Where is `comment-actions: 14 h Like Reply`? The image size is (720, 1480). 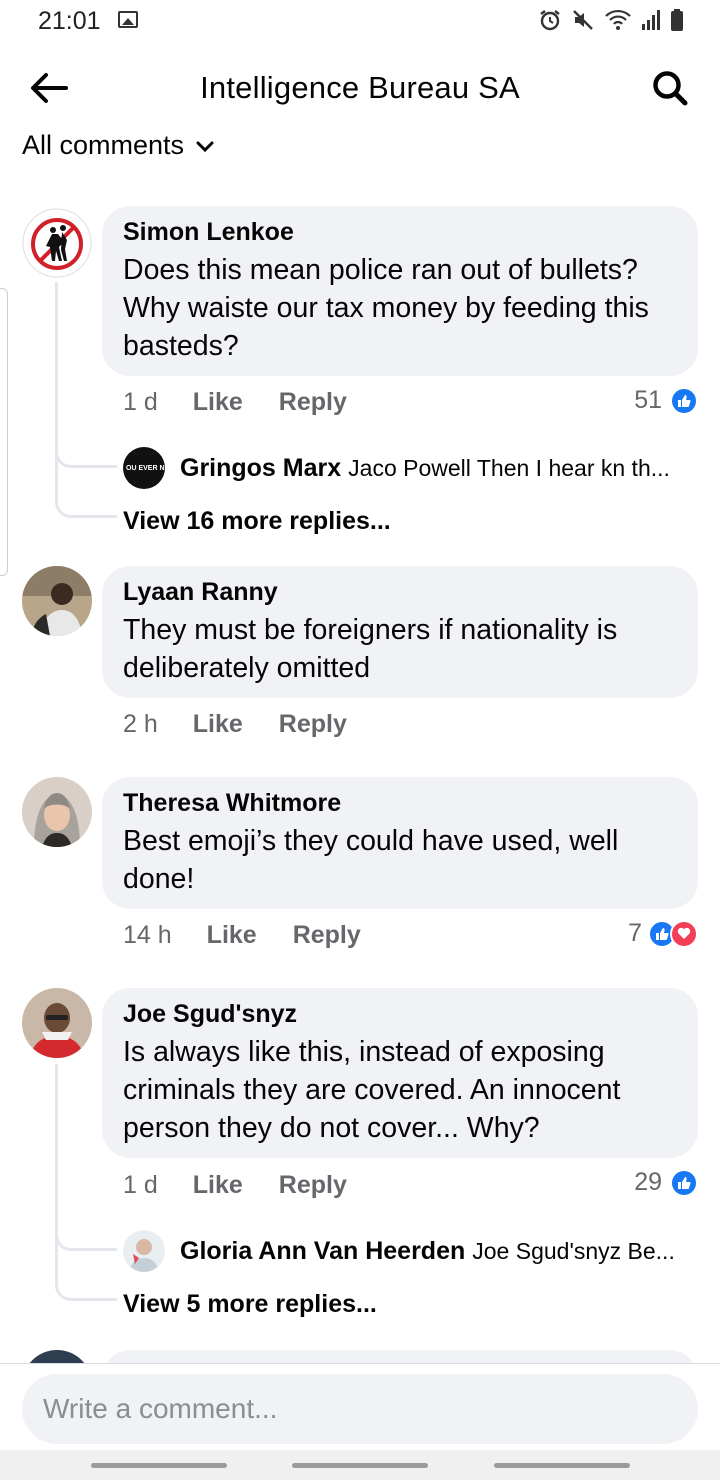 comment-actions: 14 h Like Reply is located at coordinates (242, 935).